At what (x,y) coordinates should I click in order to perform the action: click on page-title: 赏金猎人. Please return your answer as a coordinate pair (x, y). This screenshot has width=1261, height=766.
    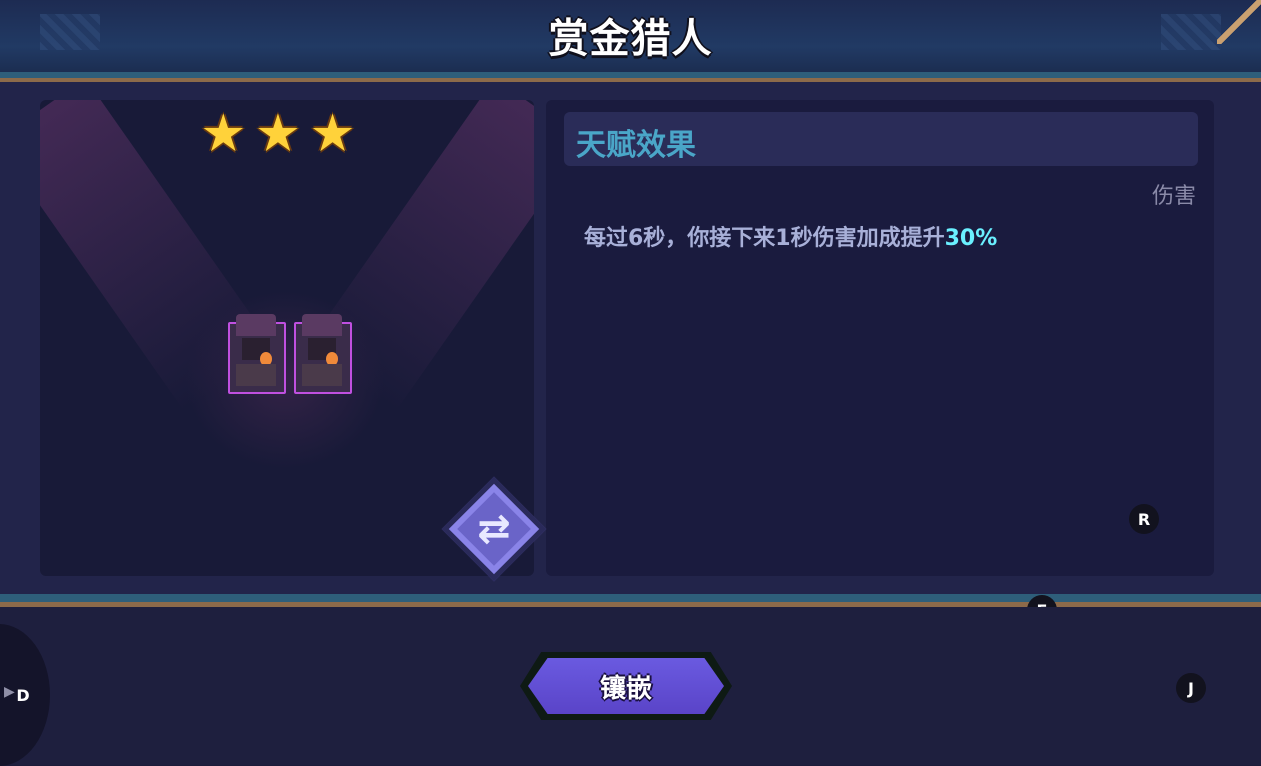
    Looking at the image, I should click on (630, 39).